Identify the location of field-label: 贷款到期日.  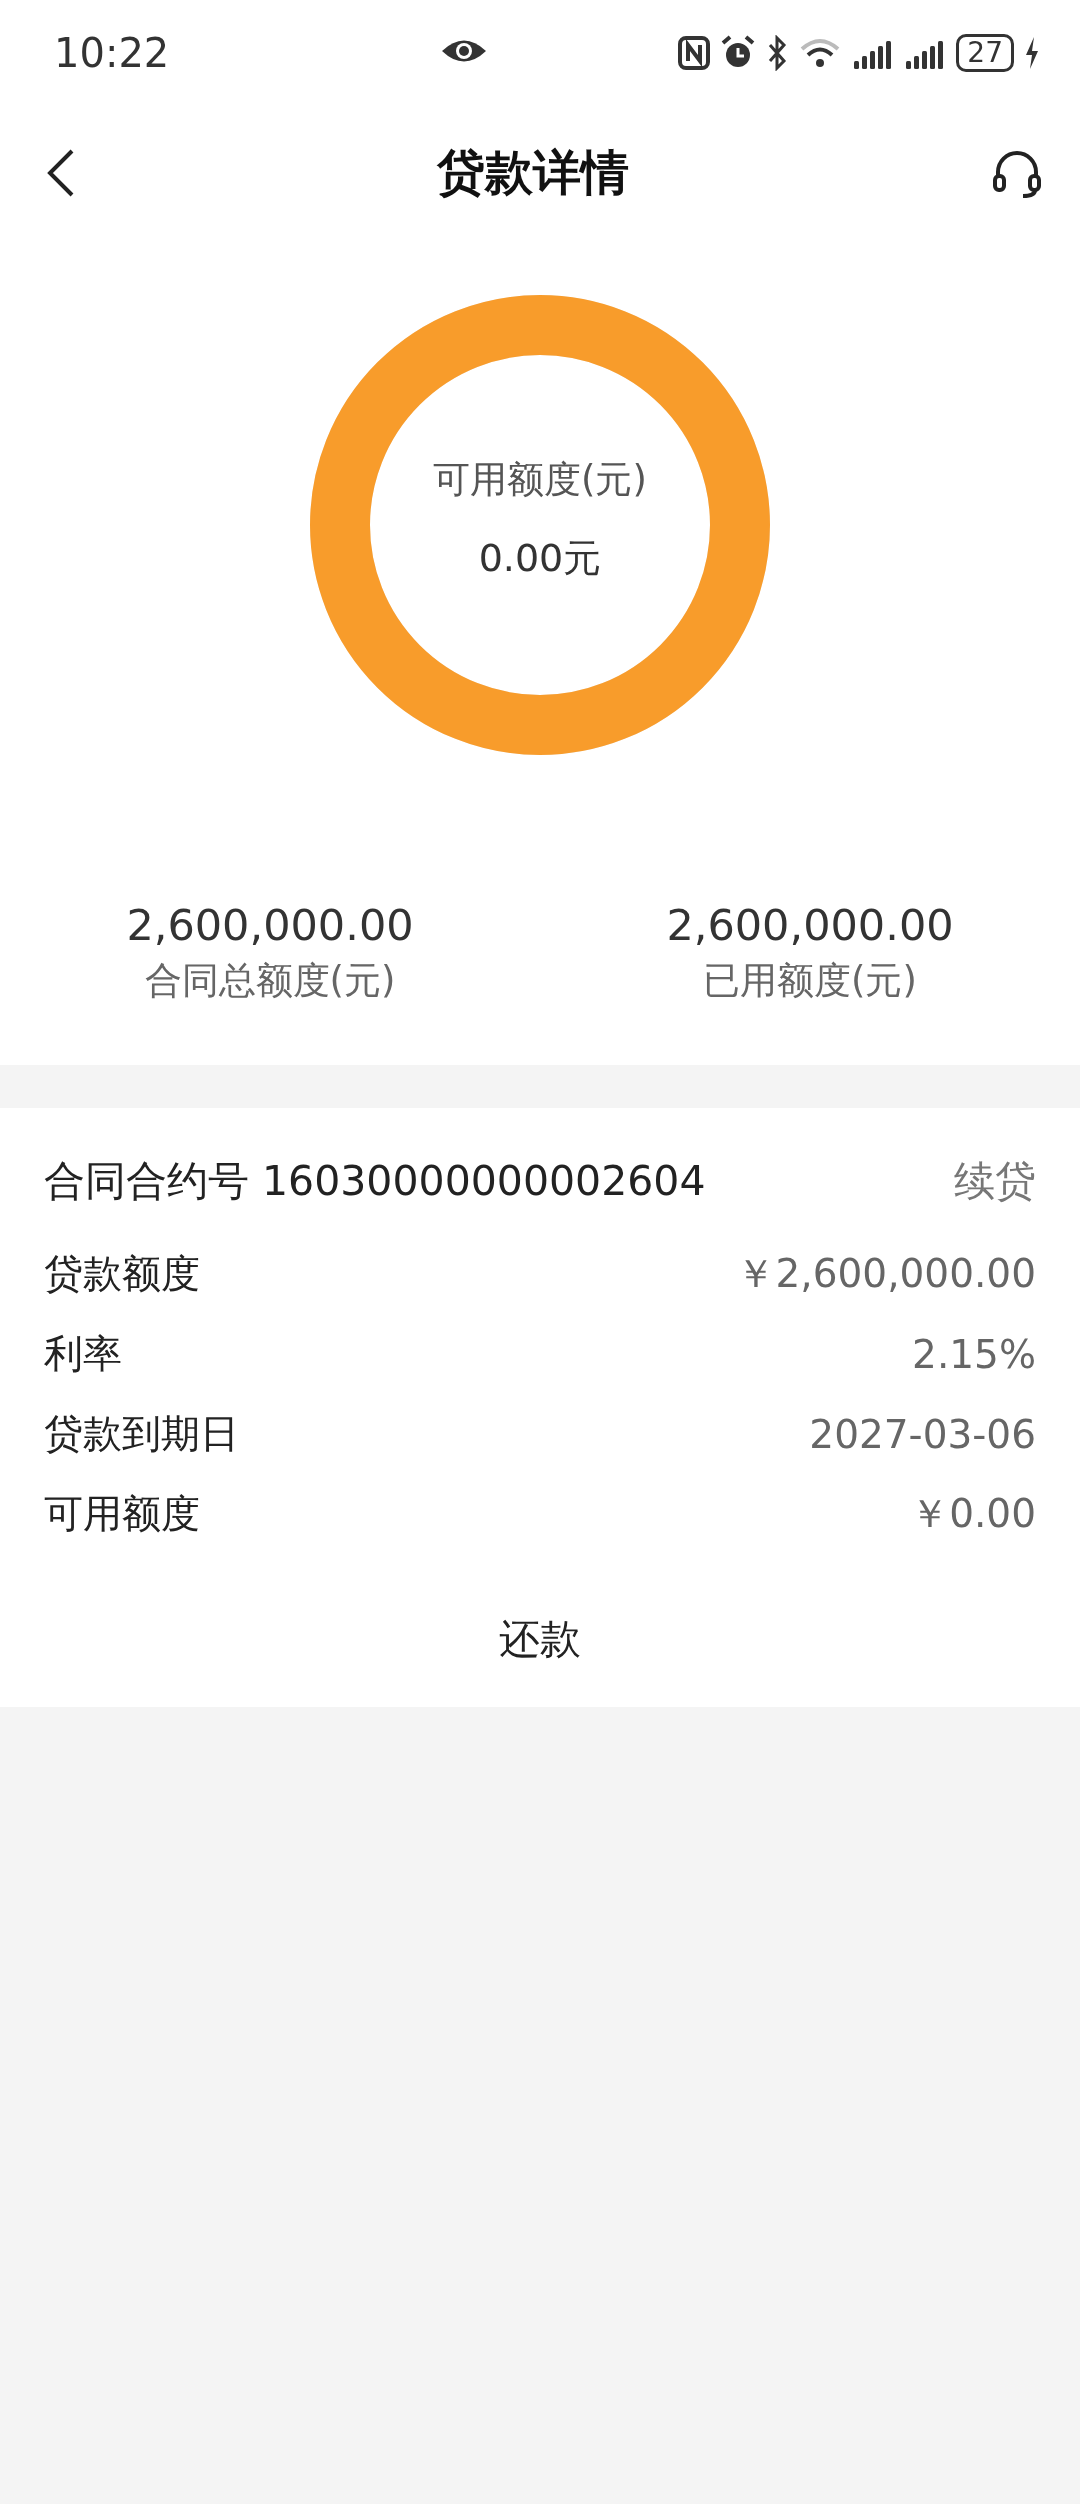
(141, 1434).